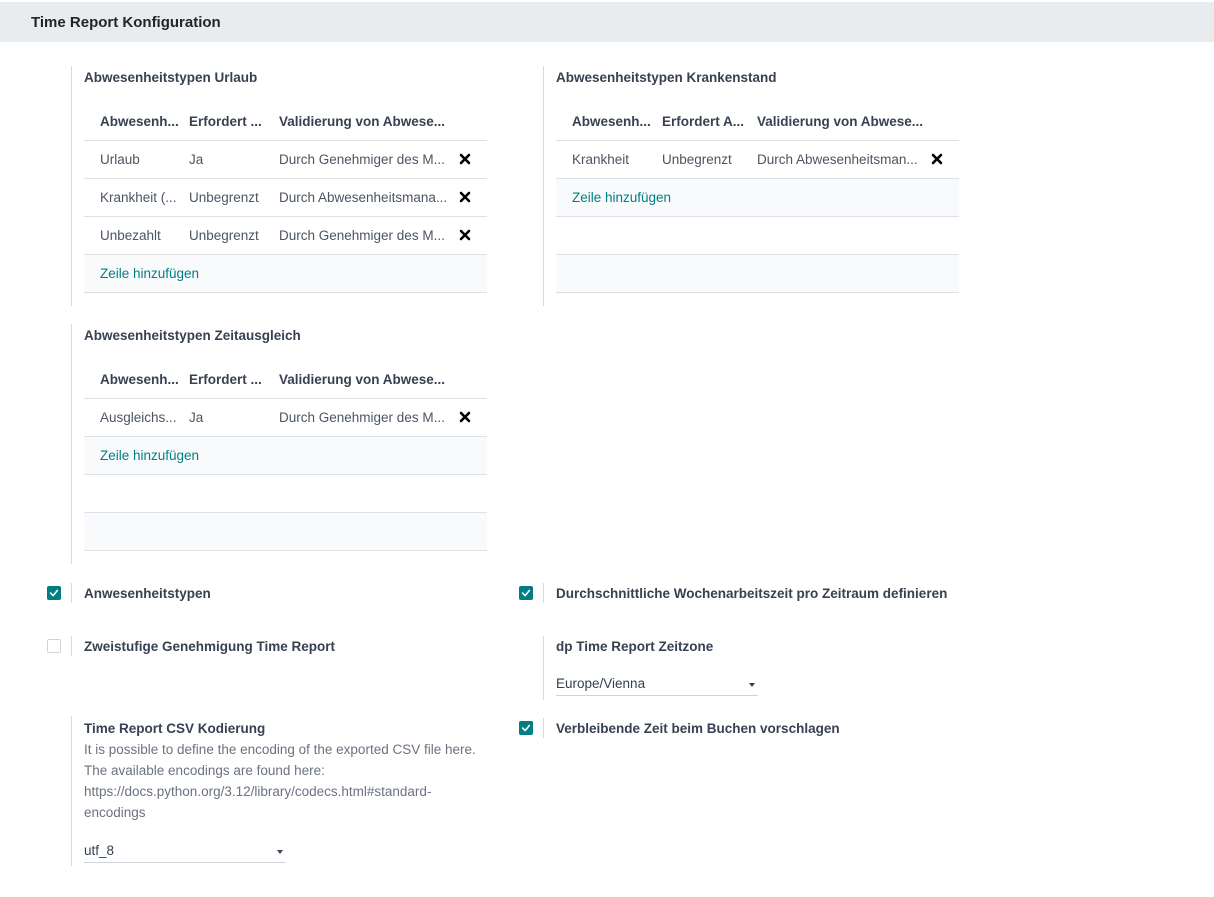  What do you see at coordinates (635, 646) in the screenshot?
I see `zeitzone-label: dp Time Report Zeitzone` at bounding box center [635, 646].